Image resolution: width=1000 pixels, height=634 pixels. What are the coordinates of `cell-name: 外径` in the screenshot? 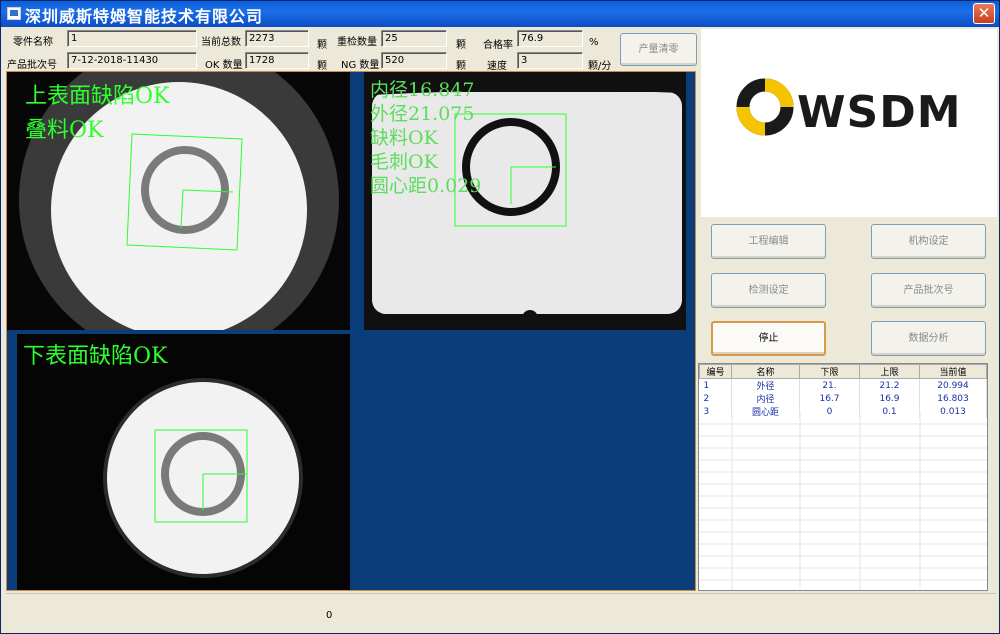 It's located at (765, 385).